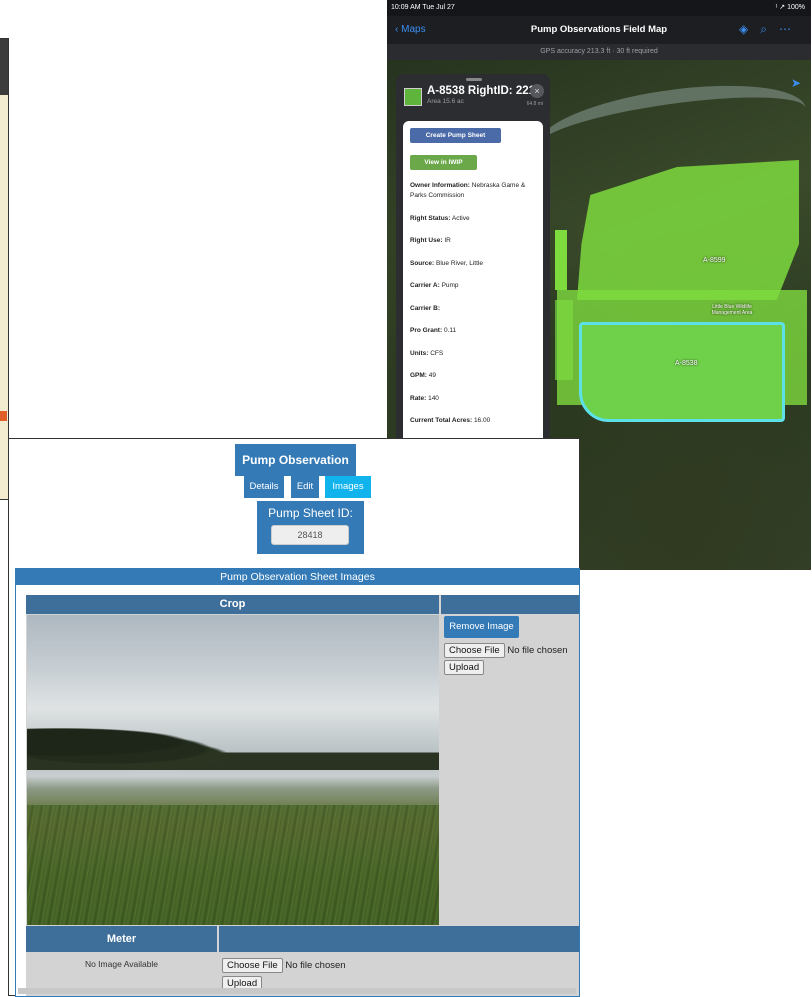  Describe the element at coordinates (121, 964) in the screenshot. I see `no-image-text: No Image Available` at that location.